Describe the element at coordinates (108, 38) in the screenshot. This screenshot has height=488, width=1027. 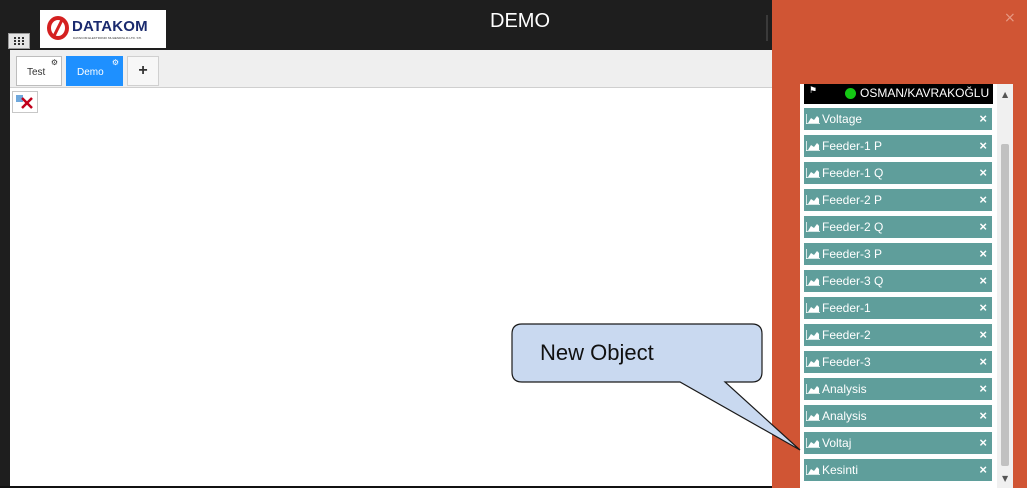
I see `logo-tagline: DATAKOM ELEKTRONIK MUHENDISLIK LTD. STI.` at that location.